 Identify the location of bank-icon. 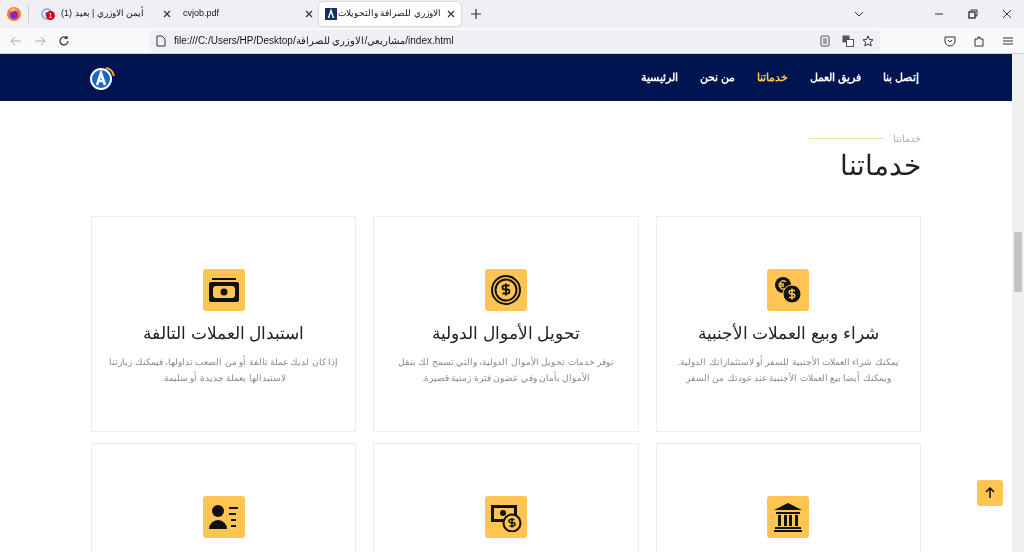
(788, 517).